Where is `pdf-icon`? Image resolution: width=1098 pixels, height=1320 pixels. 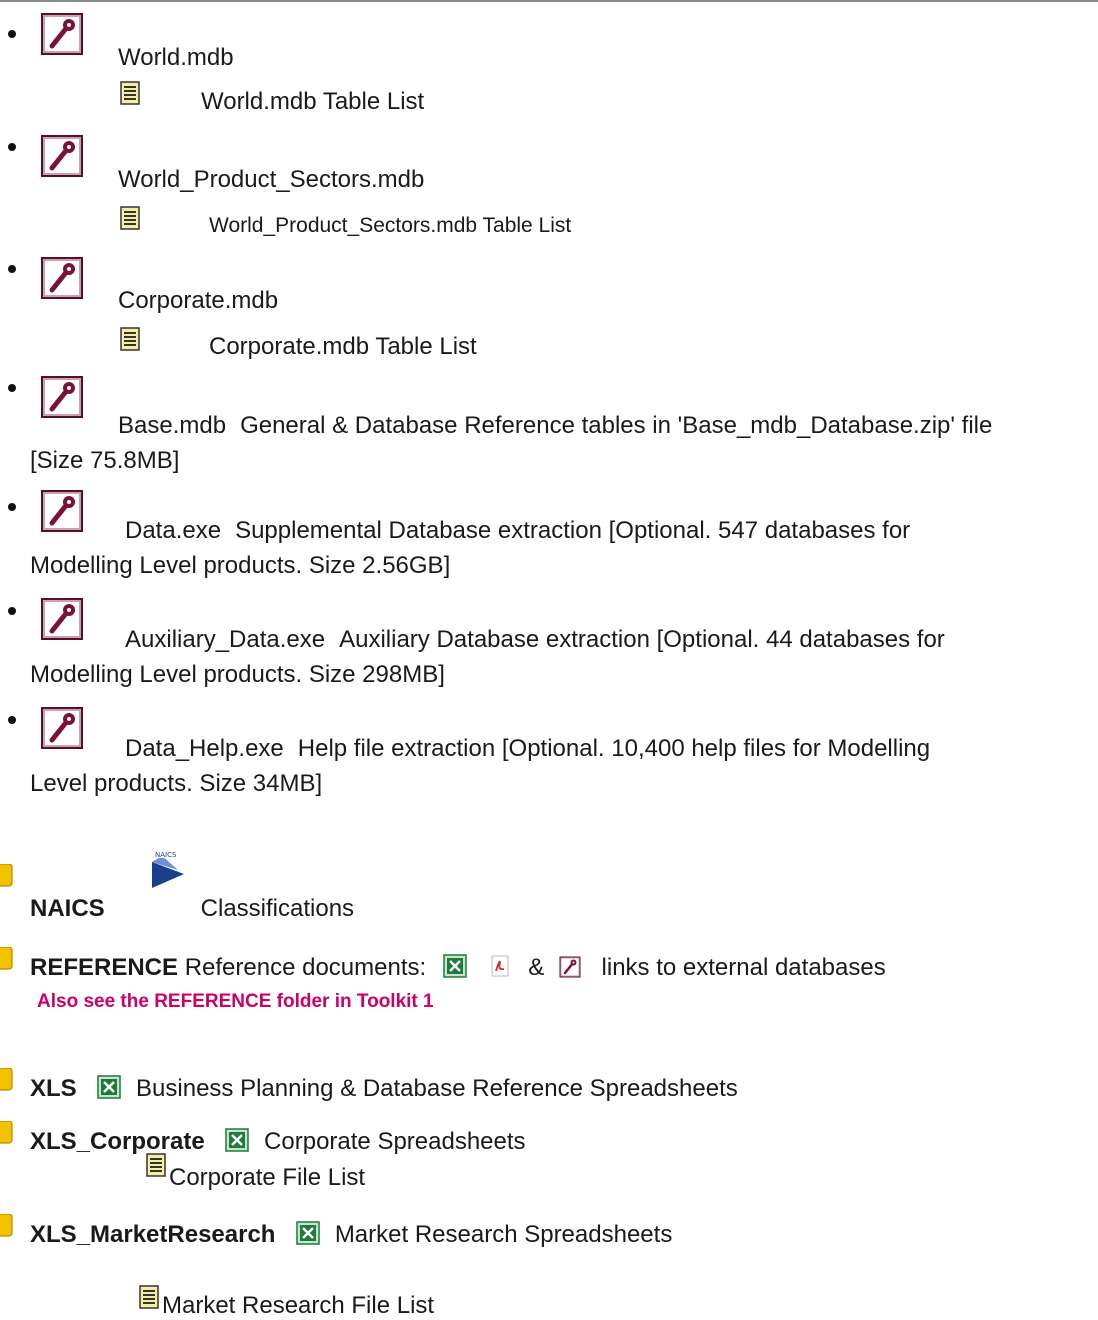
pdf-icon is located at coordinates (500, 966).